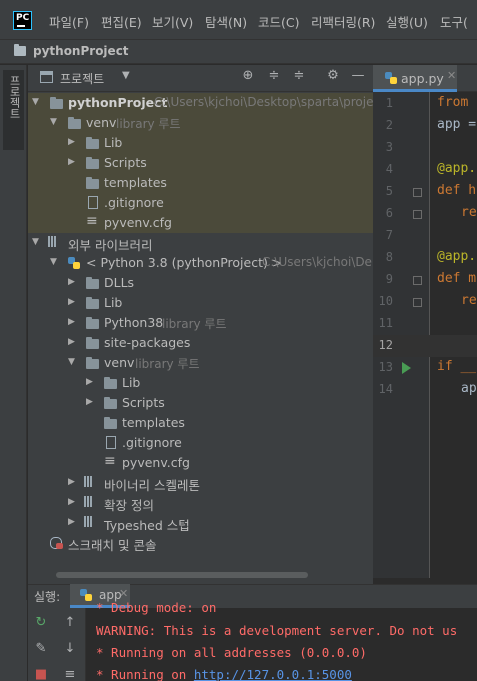  Describe the element at coordinates (407, 21) in the screenshot. I see `menu-run: 실행(U)` at that location.